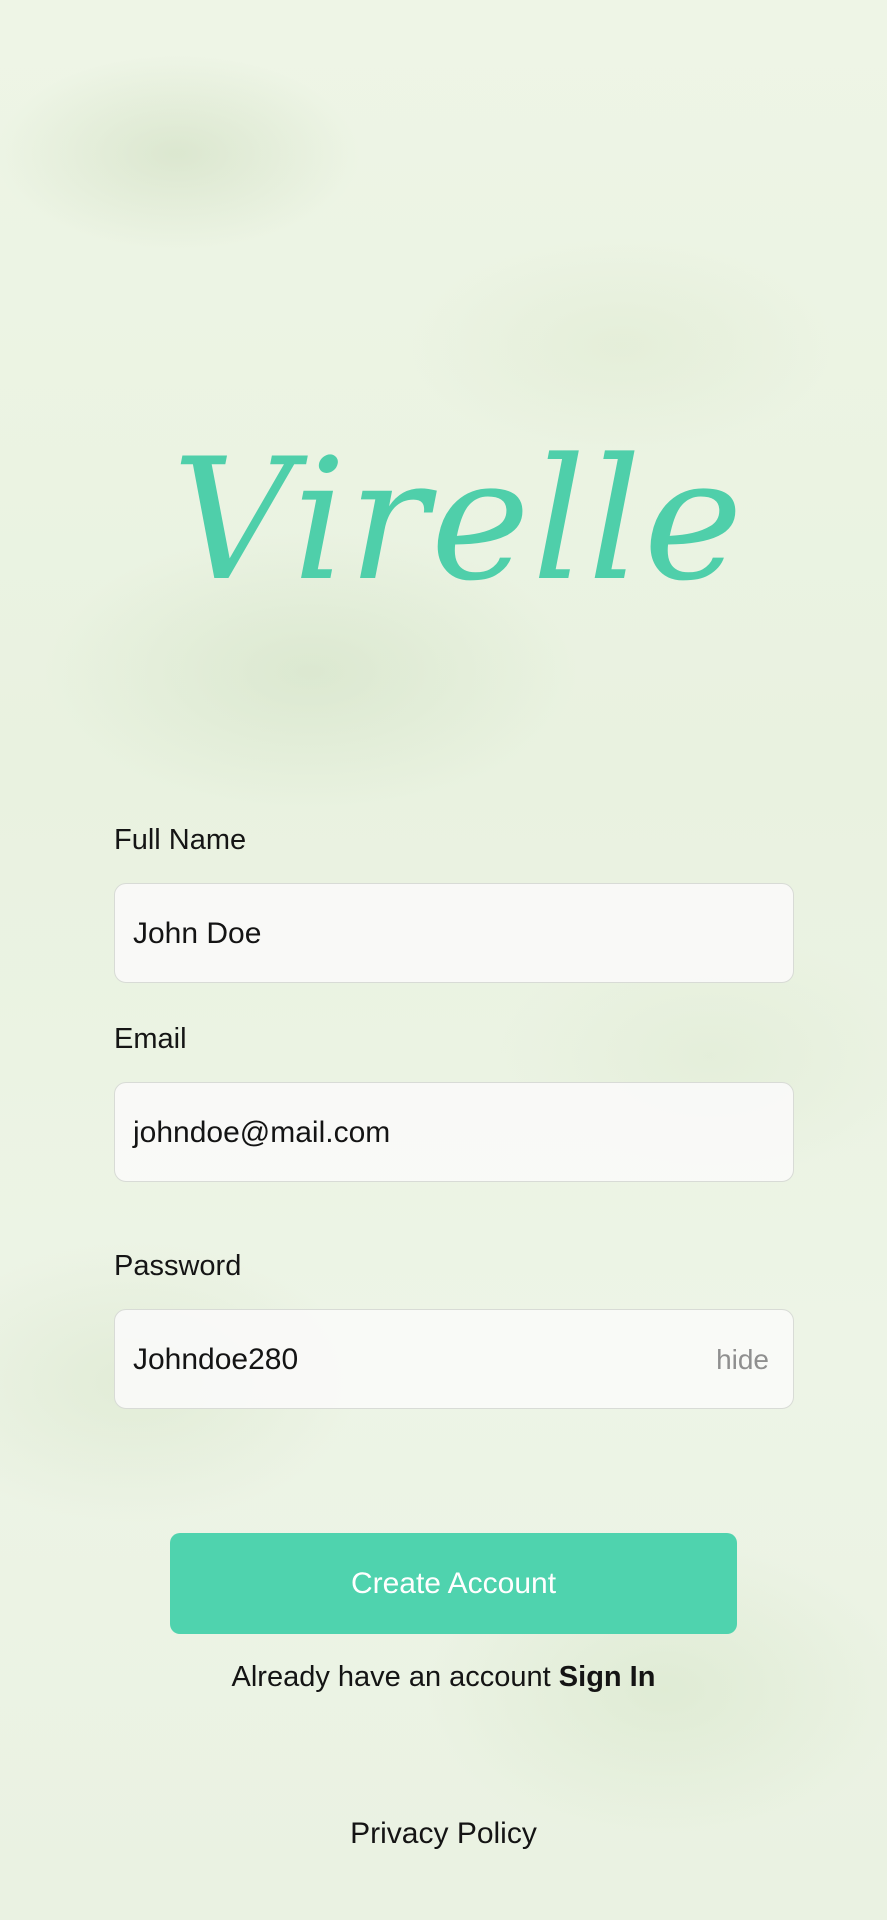 This screenshot has height=1920, width=887. I want to click on password-value: Johndoe280, so click(216, 1359).